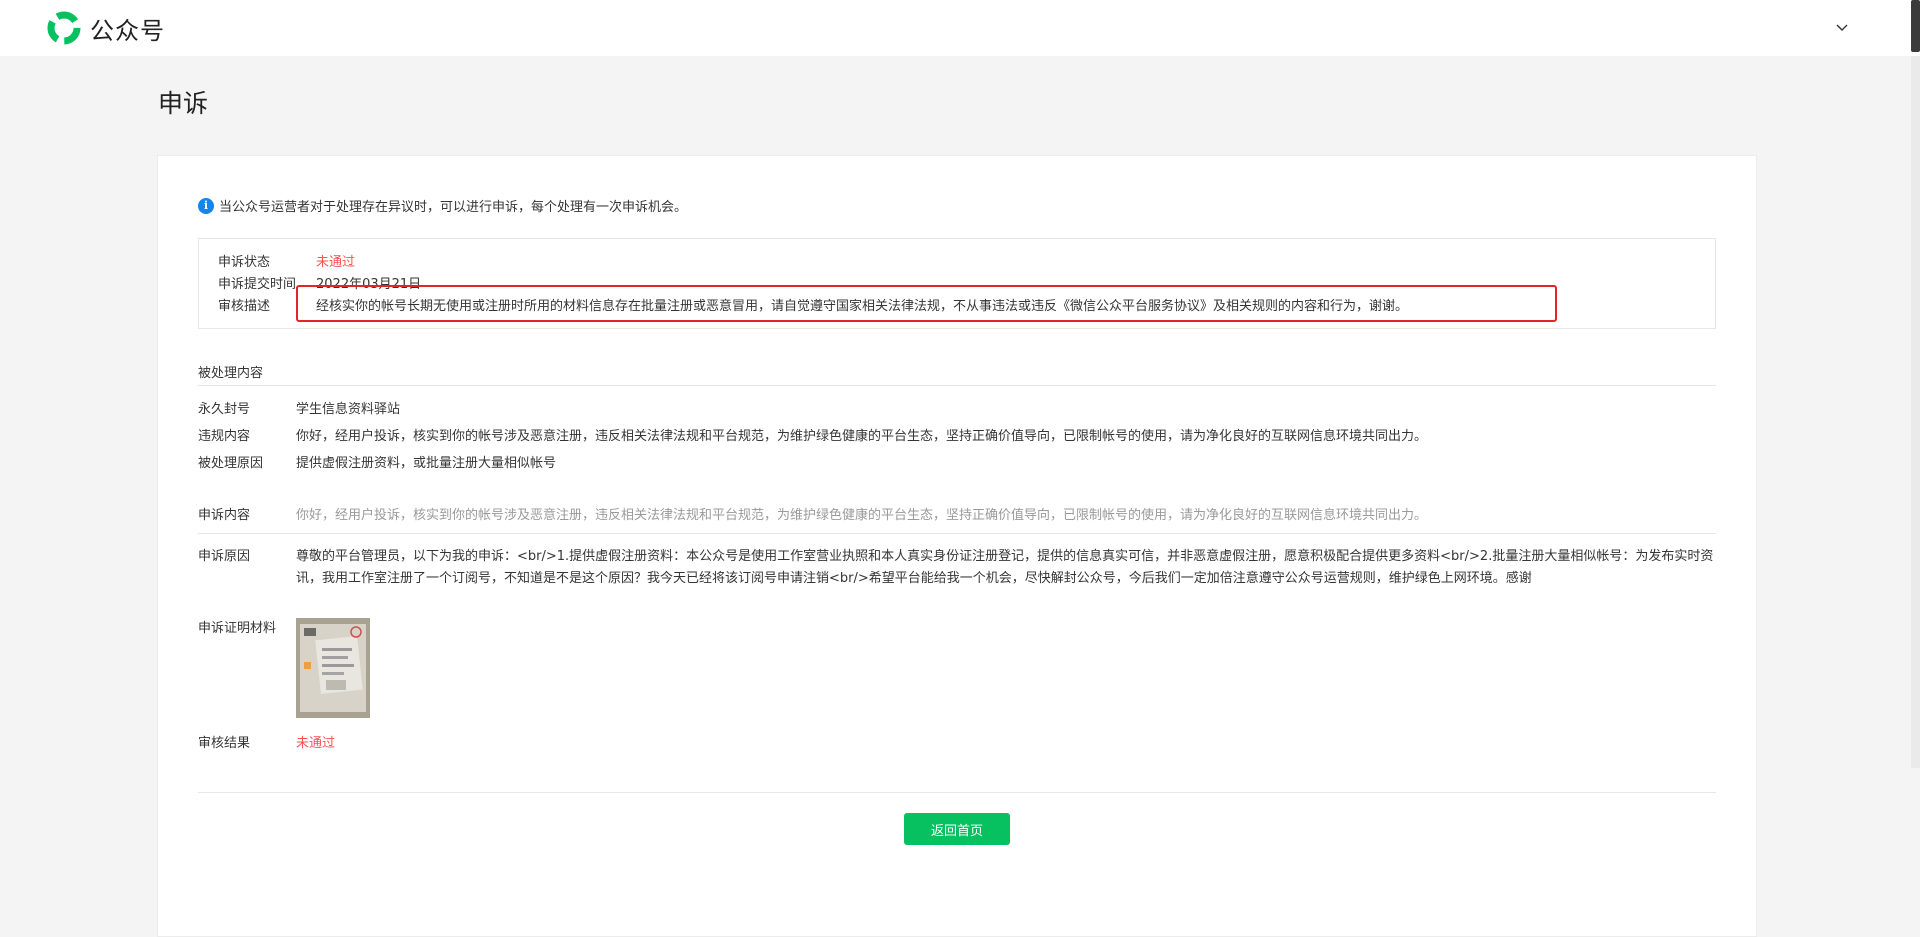 The height and width of the screenshot is (937, 1920). What do you see at coordinates (224, 409) in the screenshot?
I see `ban-label: 永久封号` at bounding box center [224, 409].